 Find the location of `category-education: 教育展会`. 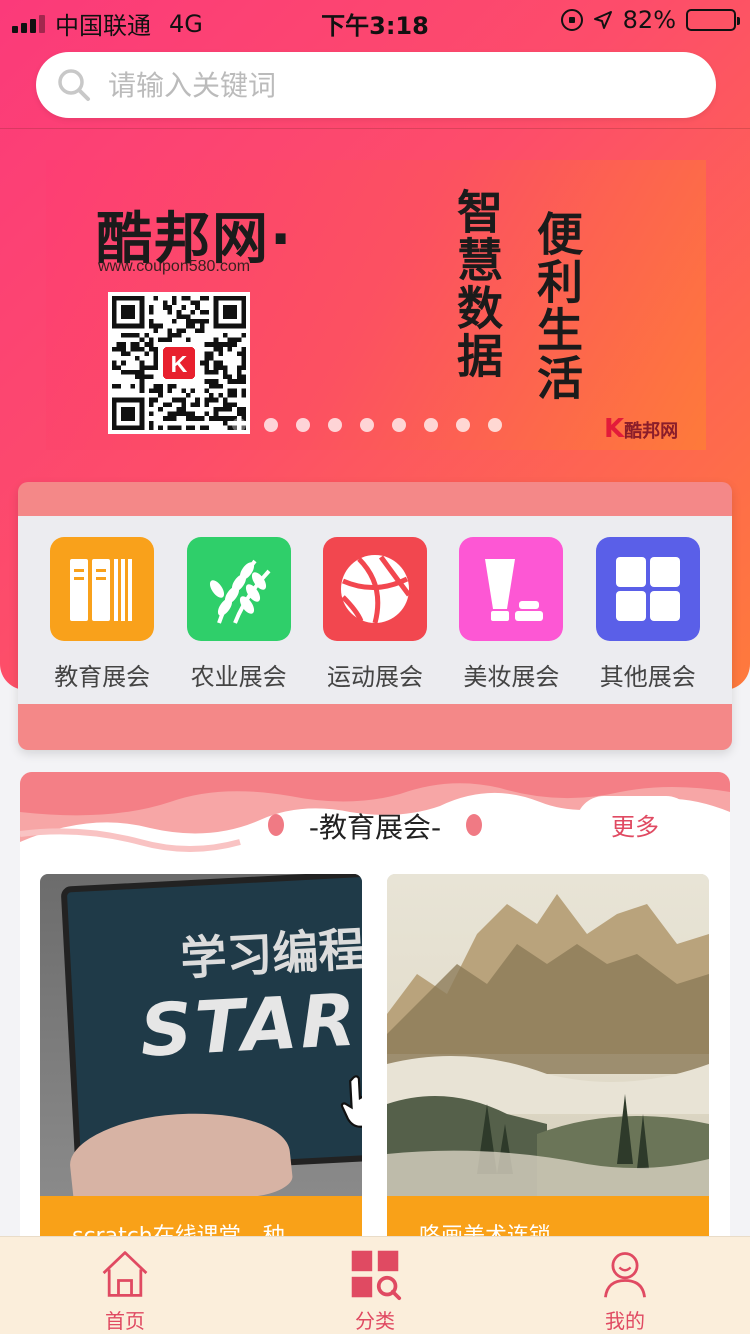

category-education: 教育展会 is located at coordinates (102, 610).